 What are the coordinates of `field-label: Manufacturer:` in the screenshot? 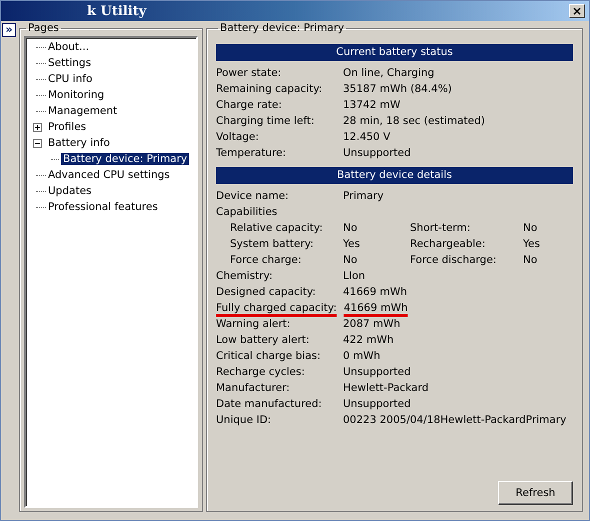 It's located at (253, 388).